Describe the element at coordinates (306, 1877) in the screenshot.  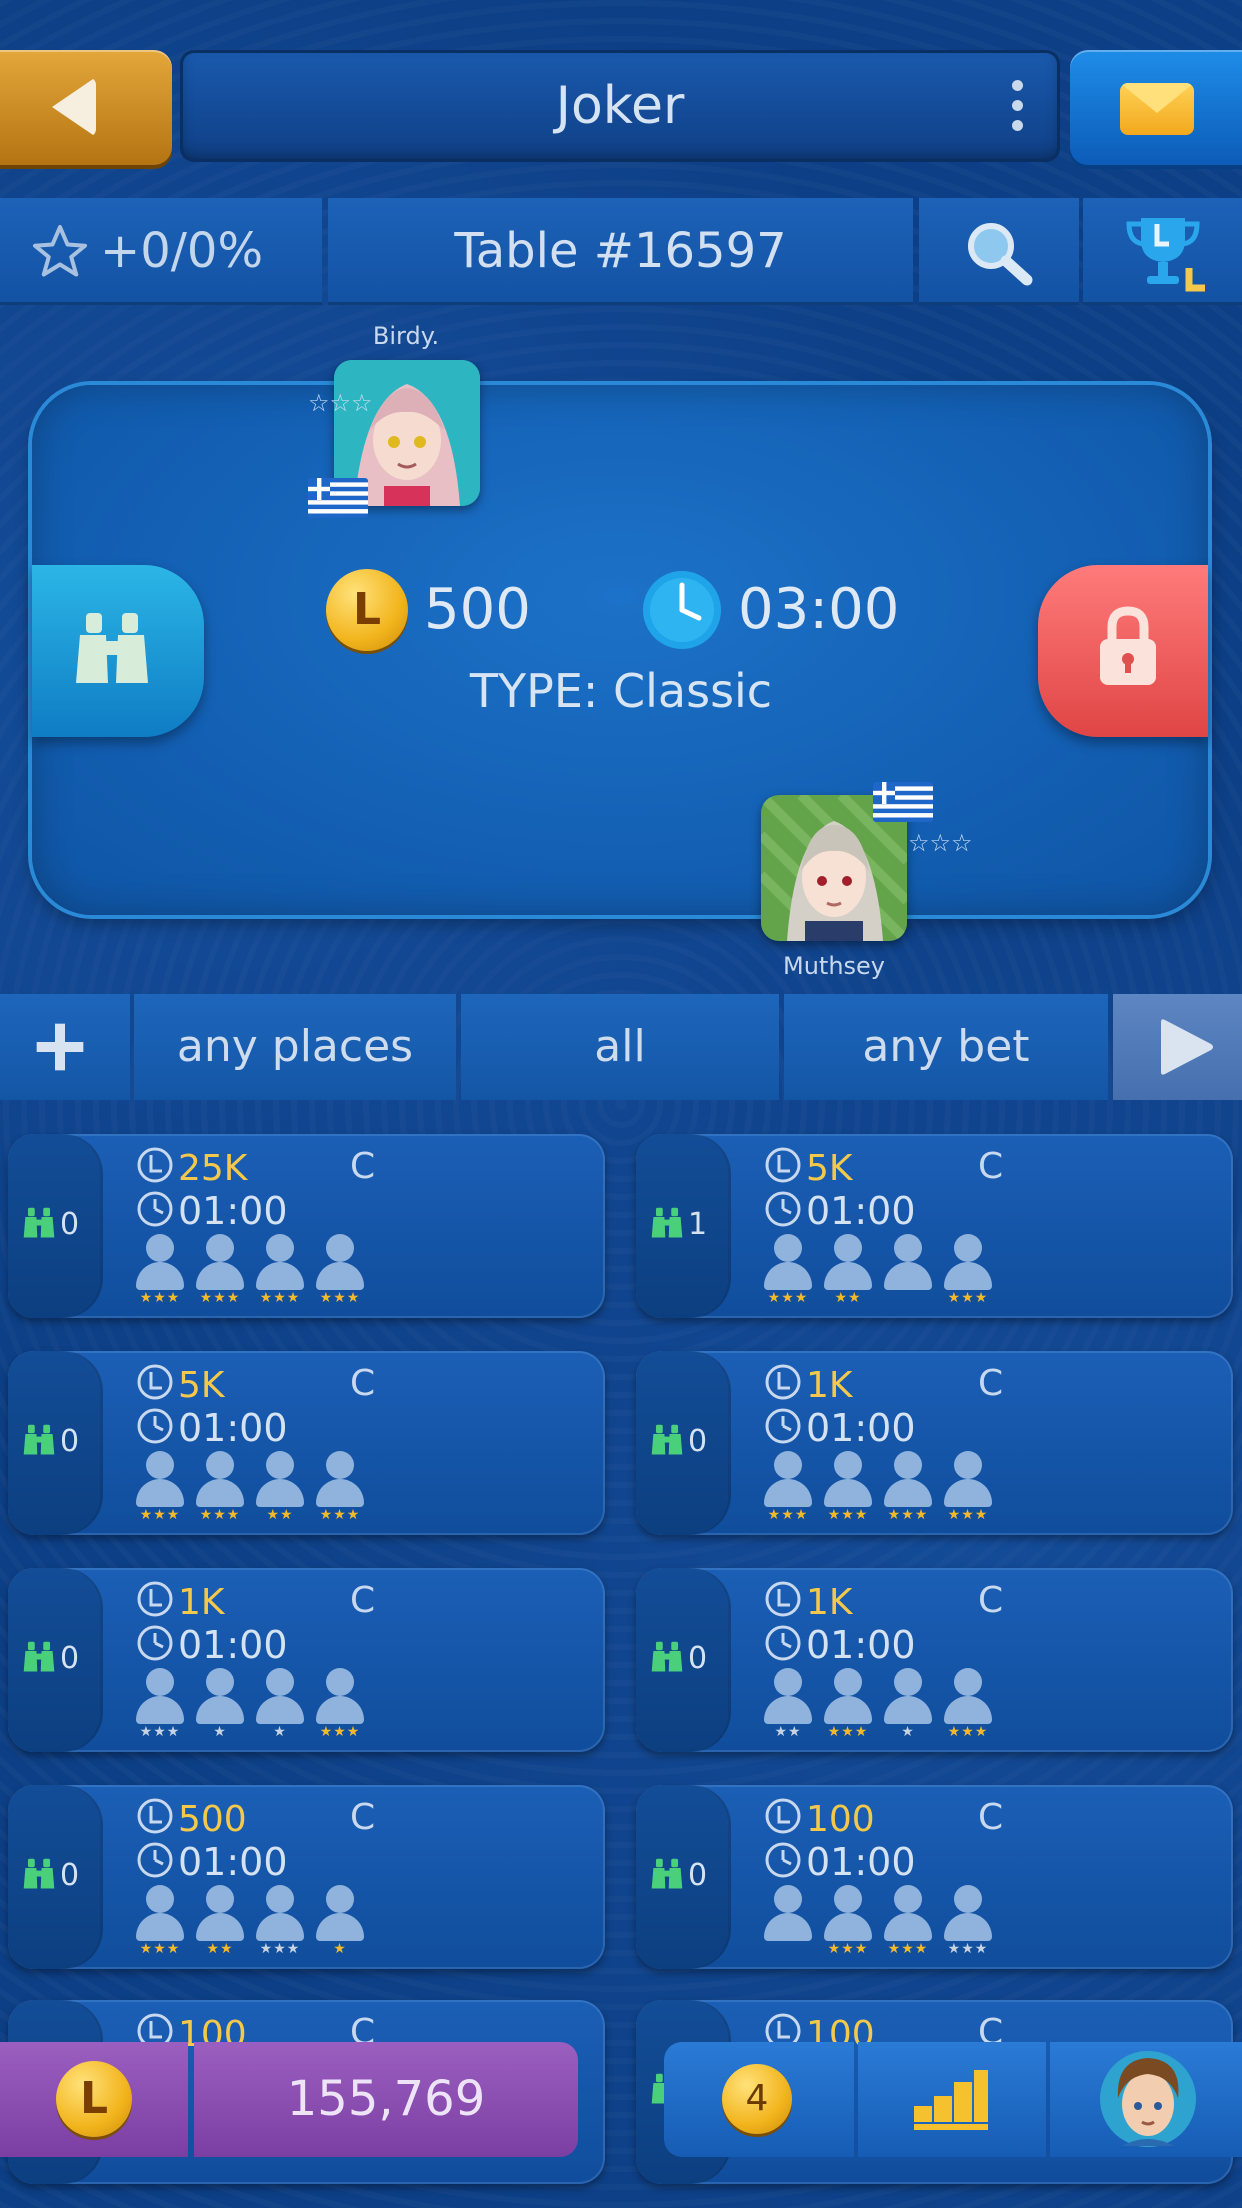
I see `game-card: 0 500 C 01:00 ★★★ ★★ ★★★ ★` at that location.